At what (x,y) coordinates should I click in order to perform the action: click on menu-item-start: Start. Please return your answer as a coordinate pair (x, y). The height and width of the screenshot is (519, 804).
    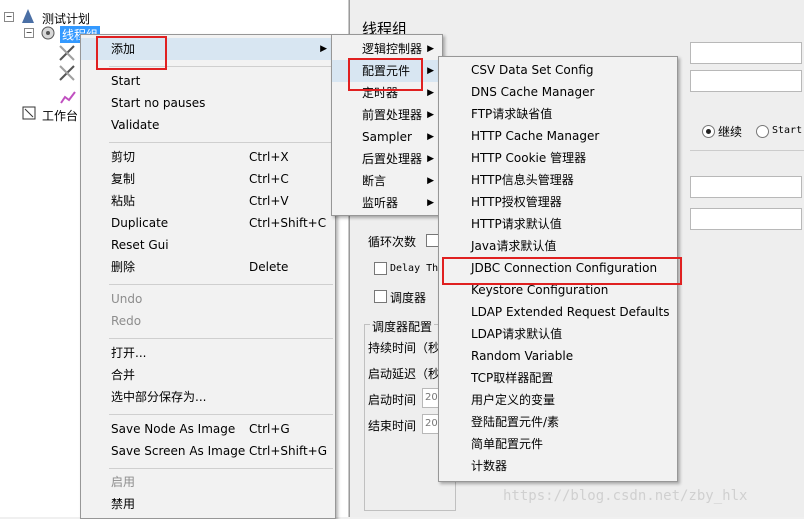
    Looking at the image, I should click on (208, 81).